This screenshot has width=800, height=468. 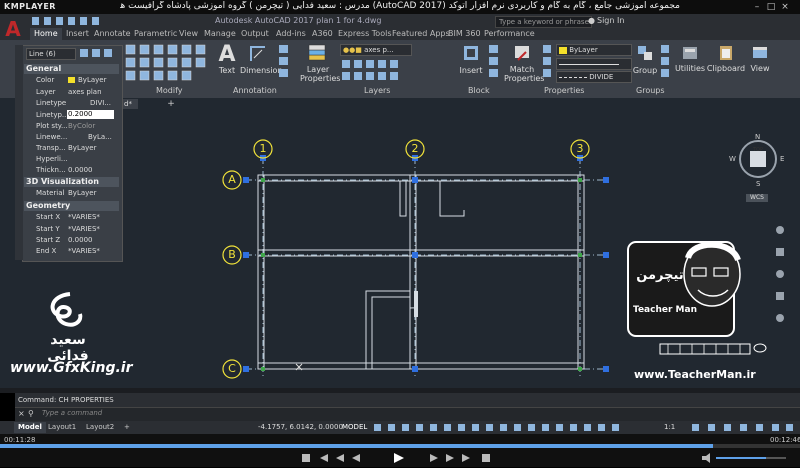 What do you see at coordinates (255, 34) in the screenshot?
I see `tab-output: Output` at bounding box center [255, 34].